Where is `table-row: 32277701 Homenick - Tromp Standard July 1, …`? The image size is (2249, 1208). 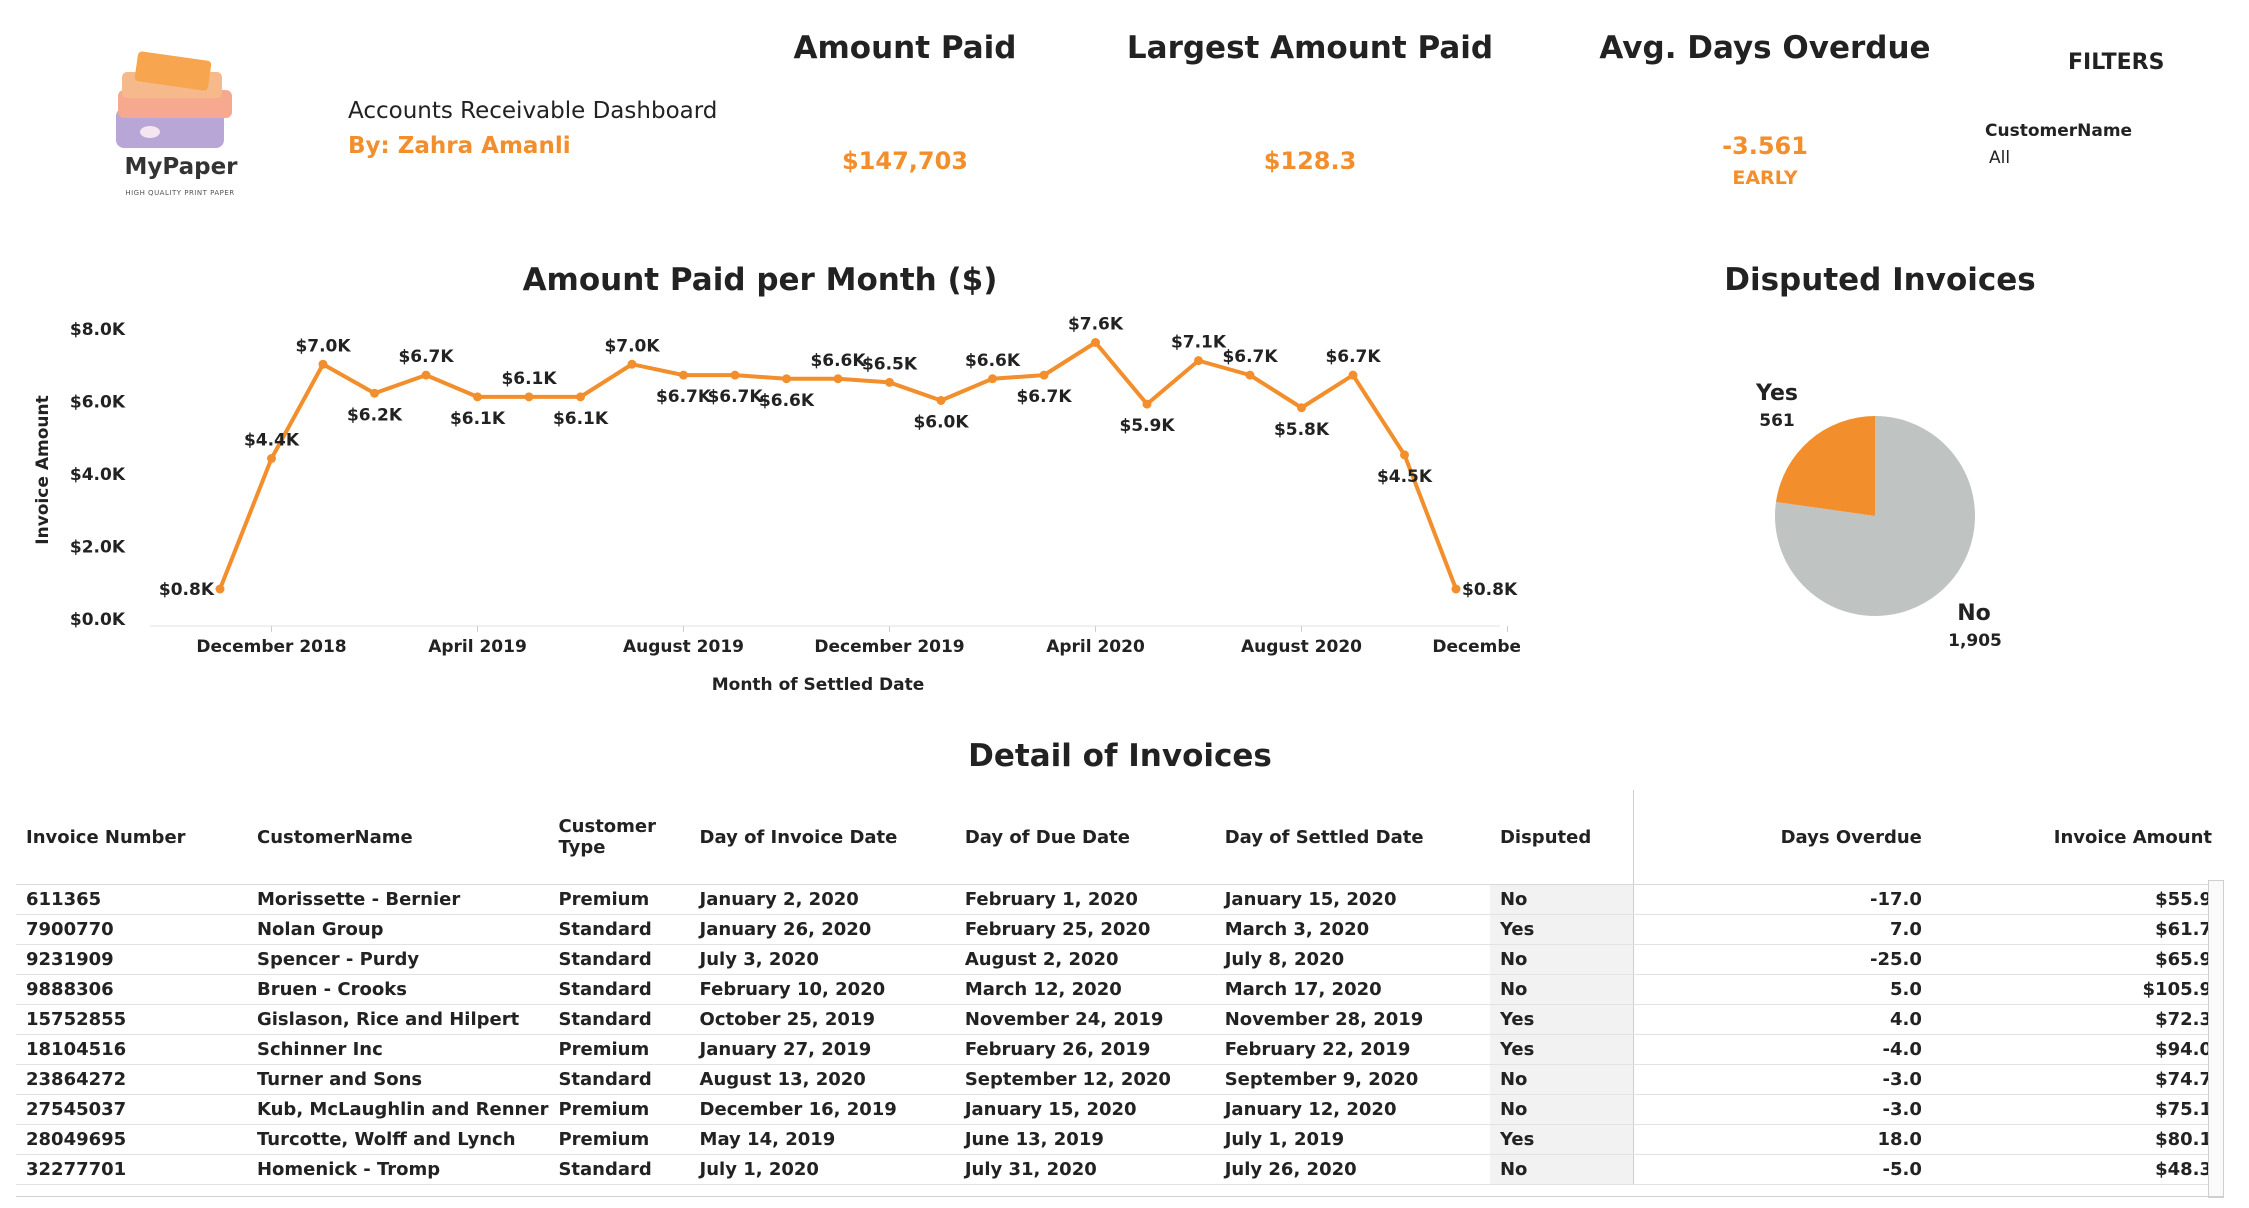
table-row: 32277701 Homenick - Tromp Standard July 1, … is located at coordinates (1120, 1169).